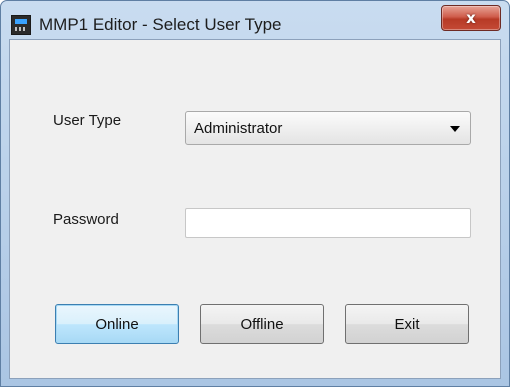 The width and height of the screenshot is (510, 387). Describe the element at coordinates (21, 25) in the screenshot. I see `mixer-app-icon` at that location.